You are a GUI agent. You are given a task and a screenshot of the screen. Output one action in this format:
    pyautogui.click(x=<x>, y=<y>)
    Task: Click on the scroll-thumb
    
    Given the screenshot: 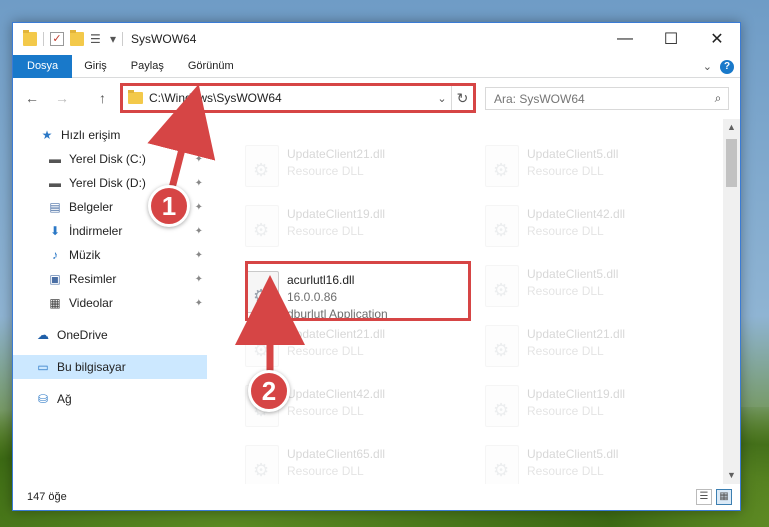 What is the action you would take?
    pyautogui.click(x=731, y=163)
    